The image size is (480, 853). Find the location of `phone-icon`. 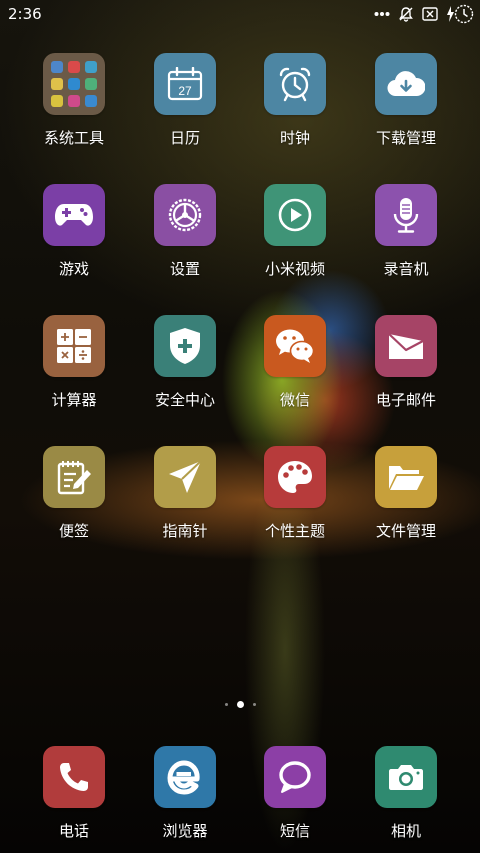

phone-icon is located at coordinates (74, 777).